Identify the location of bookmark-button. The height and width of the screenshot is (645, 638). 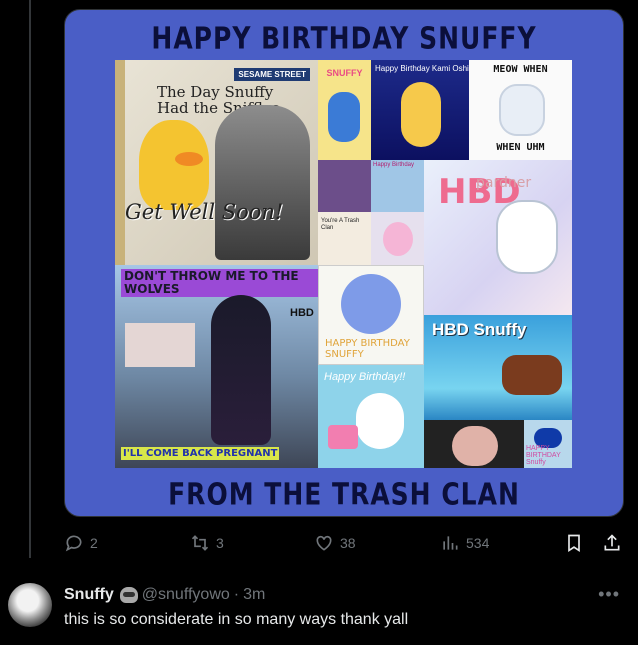
(574, 543).